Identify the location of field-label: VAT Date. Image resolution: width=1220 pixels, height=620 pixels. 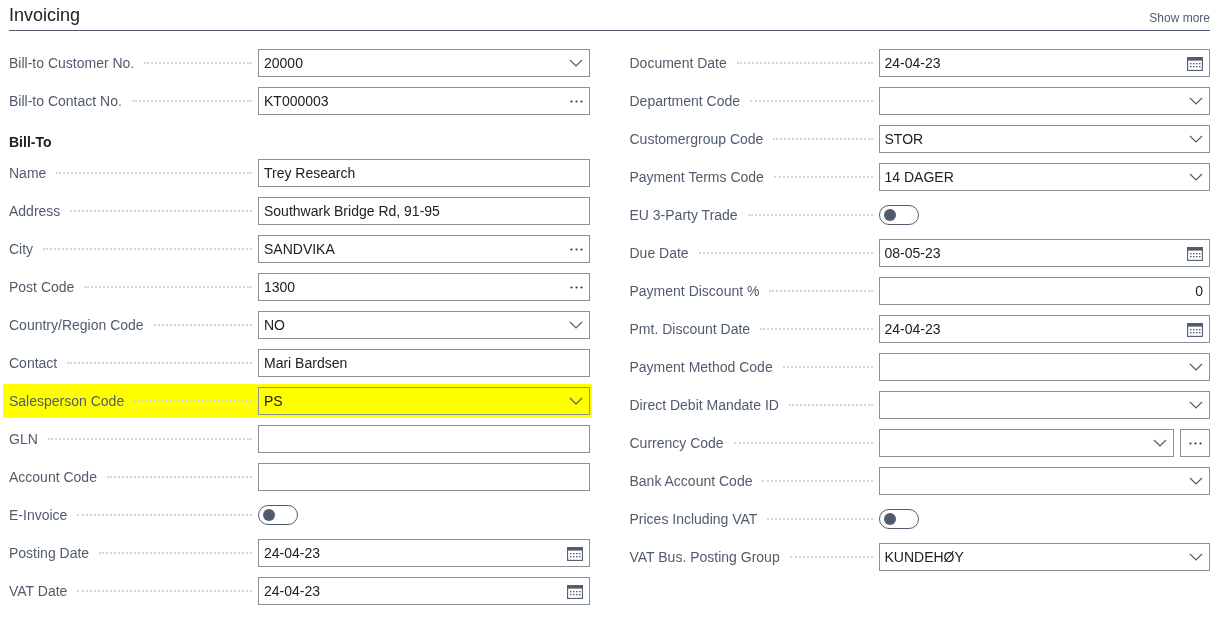
(38, 591).